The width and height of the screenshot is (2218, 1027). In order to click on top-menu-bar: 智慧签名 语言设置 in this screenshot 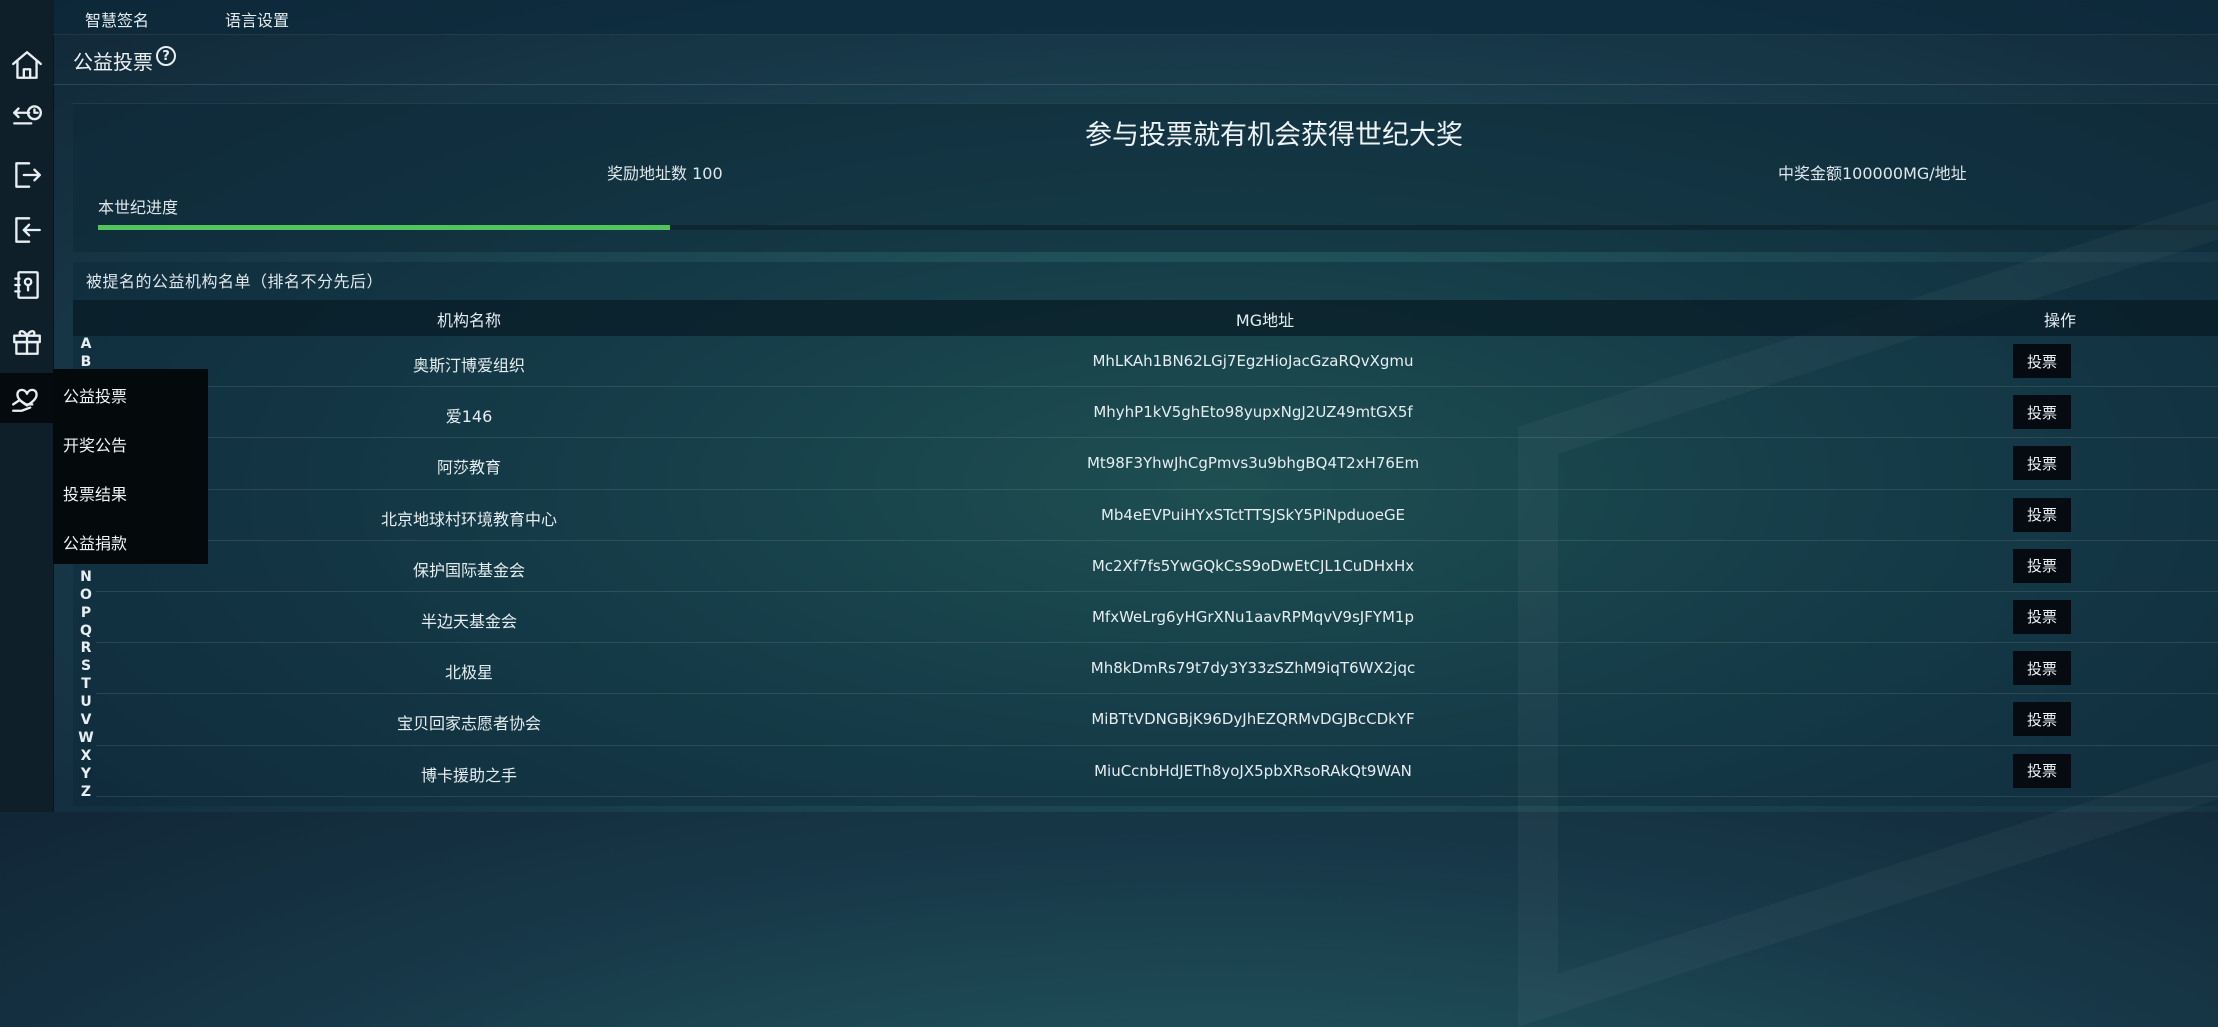, I will do `click(1135, 17)`.